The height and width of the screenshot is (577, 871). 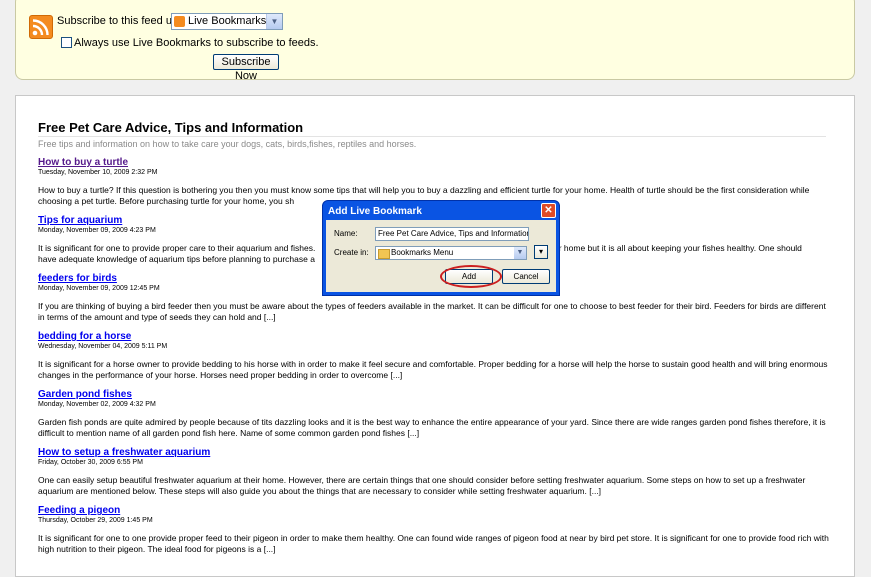 What do you see at coordinates (346, 233) in the screenshot?
I see `name-label: Name:` at bounding box center [346, 233].